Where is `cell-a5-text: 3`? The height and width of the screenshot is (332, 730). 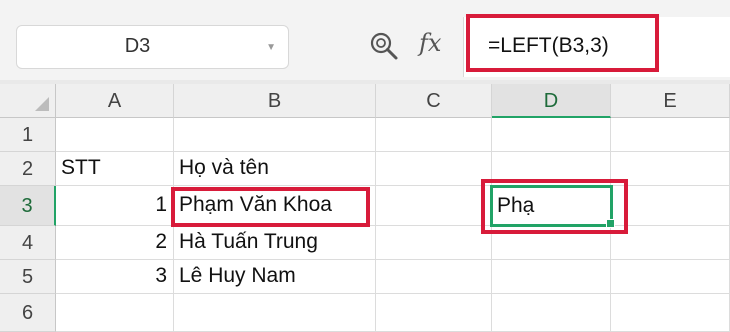 cell-a5-text: 3 is located at coordinates (161, 275).